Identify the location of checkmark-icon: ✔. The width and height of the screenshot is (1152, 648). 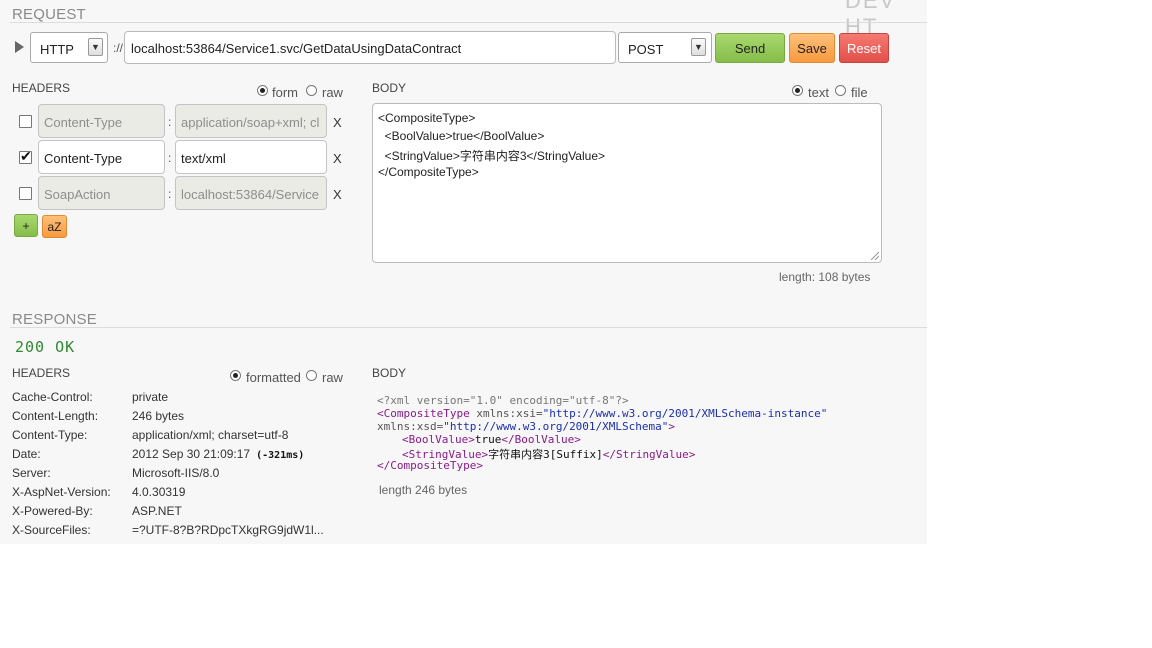
(26, 156).